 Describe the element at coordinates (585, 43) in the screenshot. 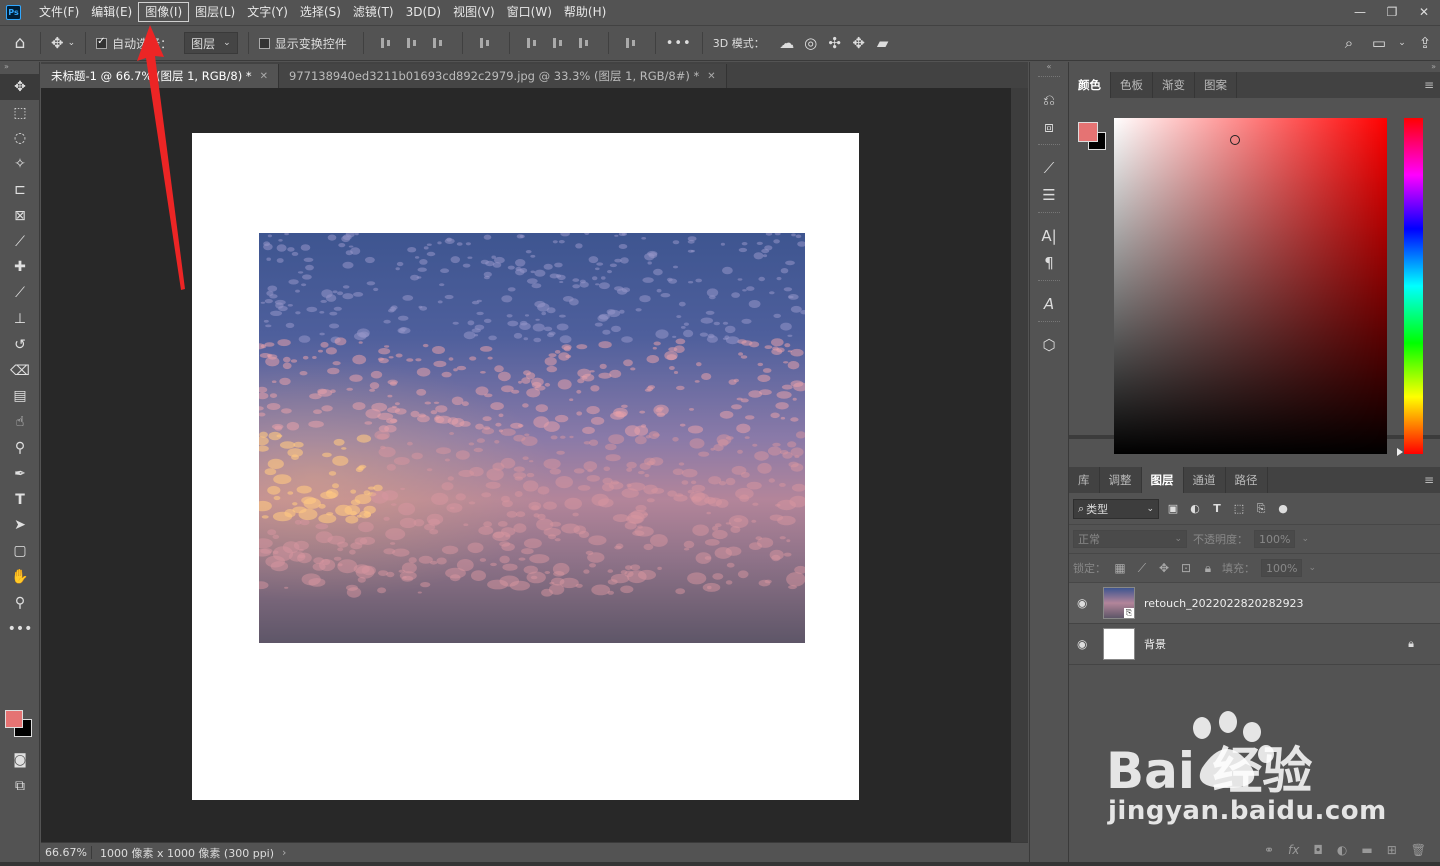

I see `align-bottom-icon` at that location.